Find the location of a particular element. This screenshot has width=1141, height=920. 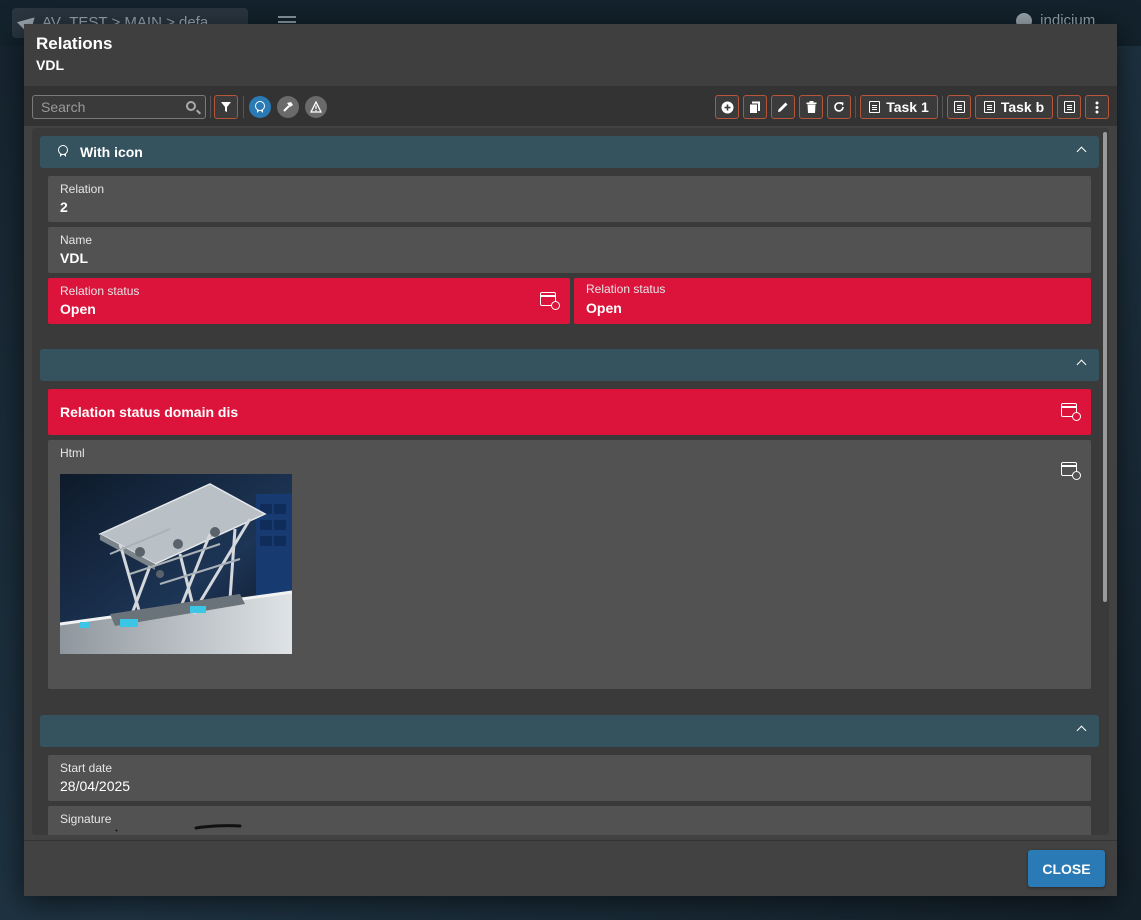

task-1-label: Task 1 is located at coordinates (907, 107).